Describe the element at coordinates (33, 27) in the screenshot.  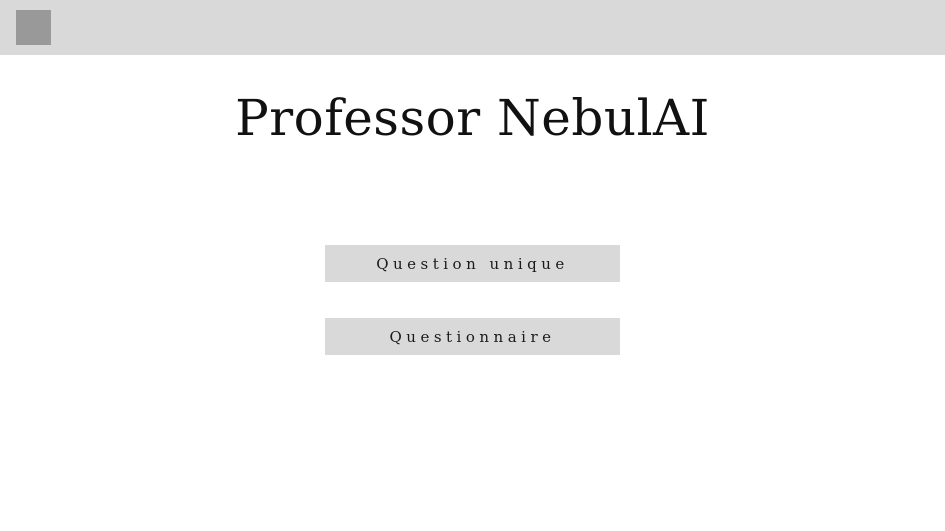
I see `logo-square-icon` at that location.